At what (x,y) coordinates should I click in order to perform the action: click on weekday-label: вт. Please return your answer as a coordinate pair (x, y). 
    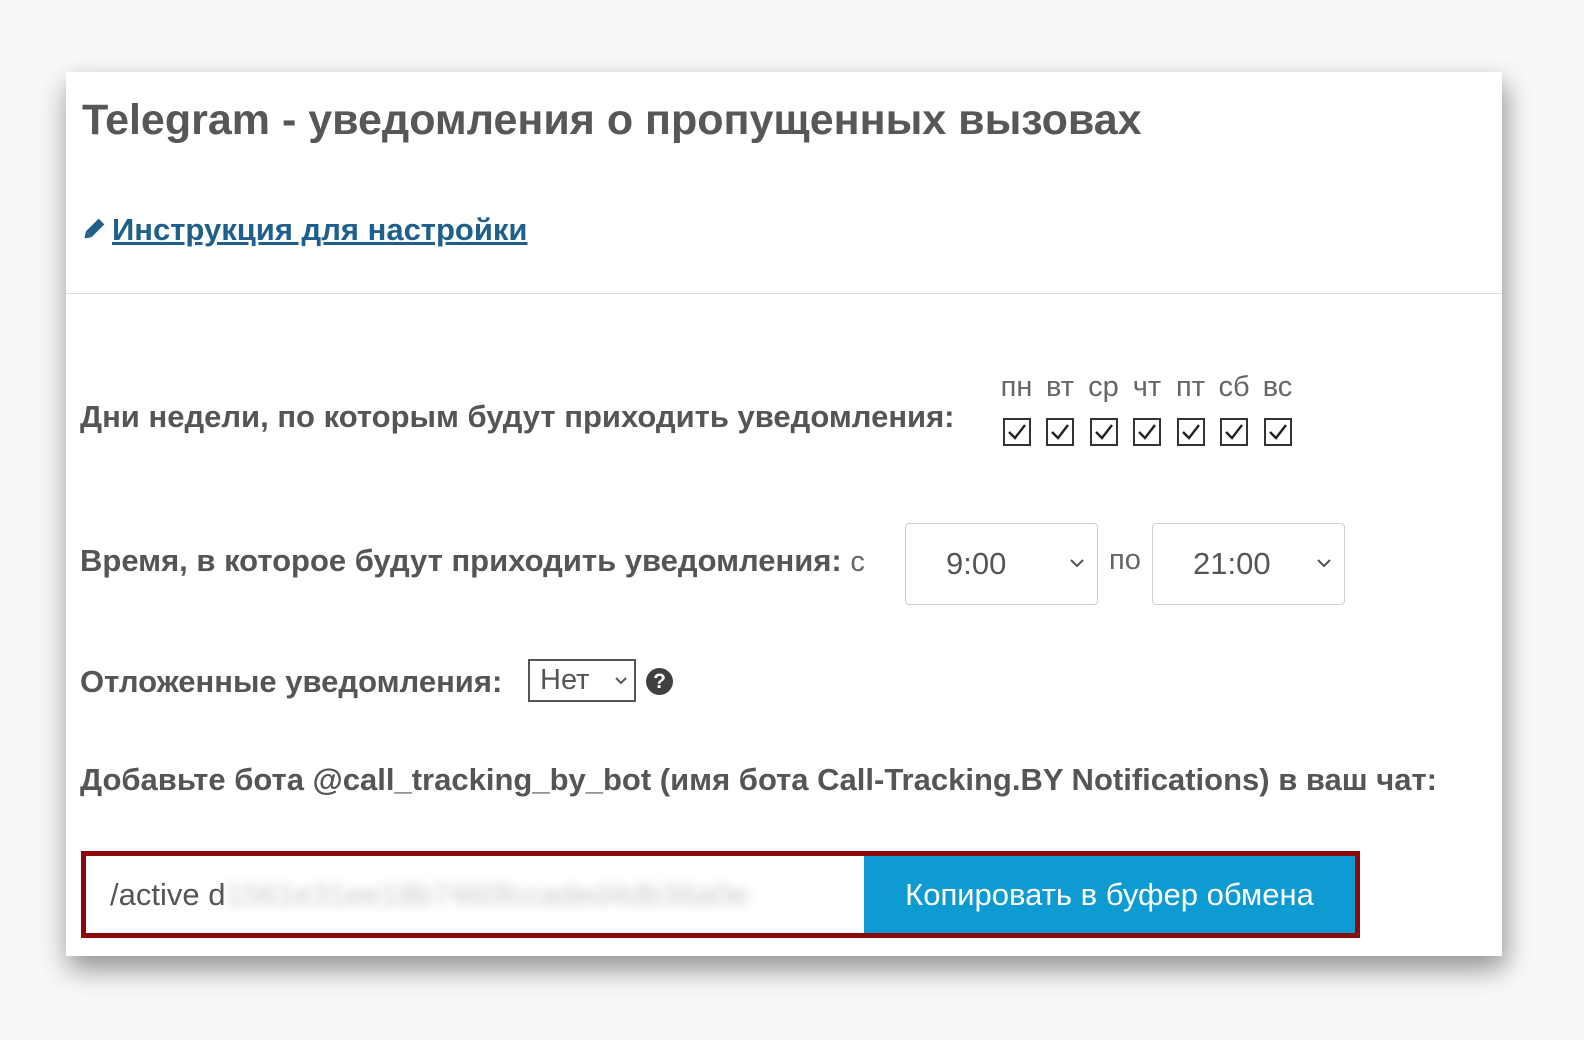
    Looking at the image, I should click on (1060, 387).